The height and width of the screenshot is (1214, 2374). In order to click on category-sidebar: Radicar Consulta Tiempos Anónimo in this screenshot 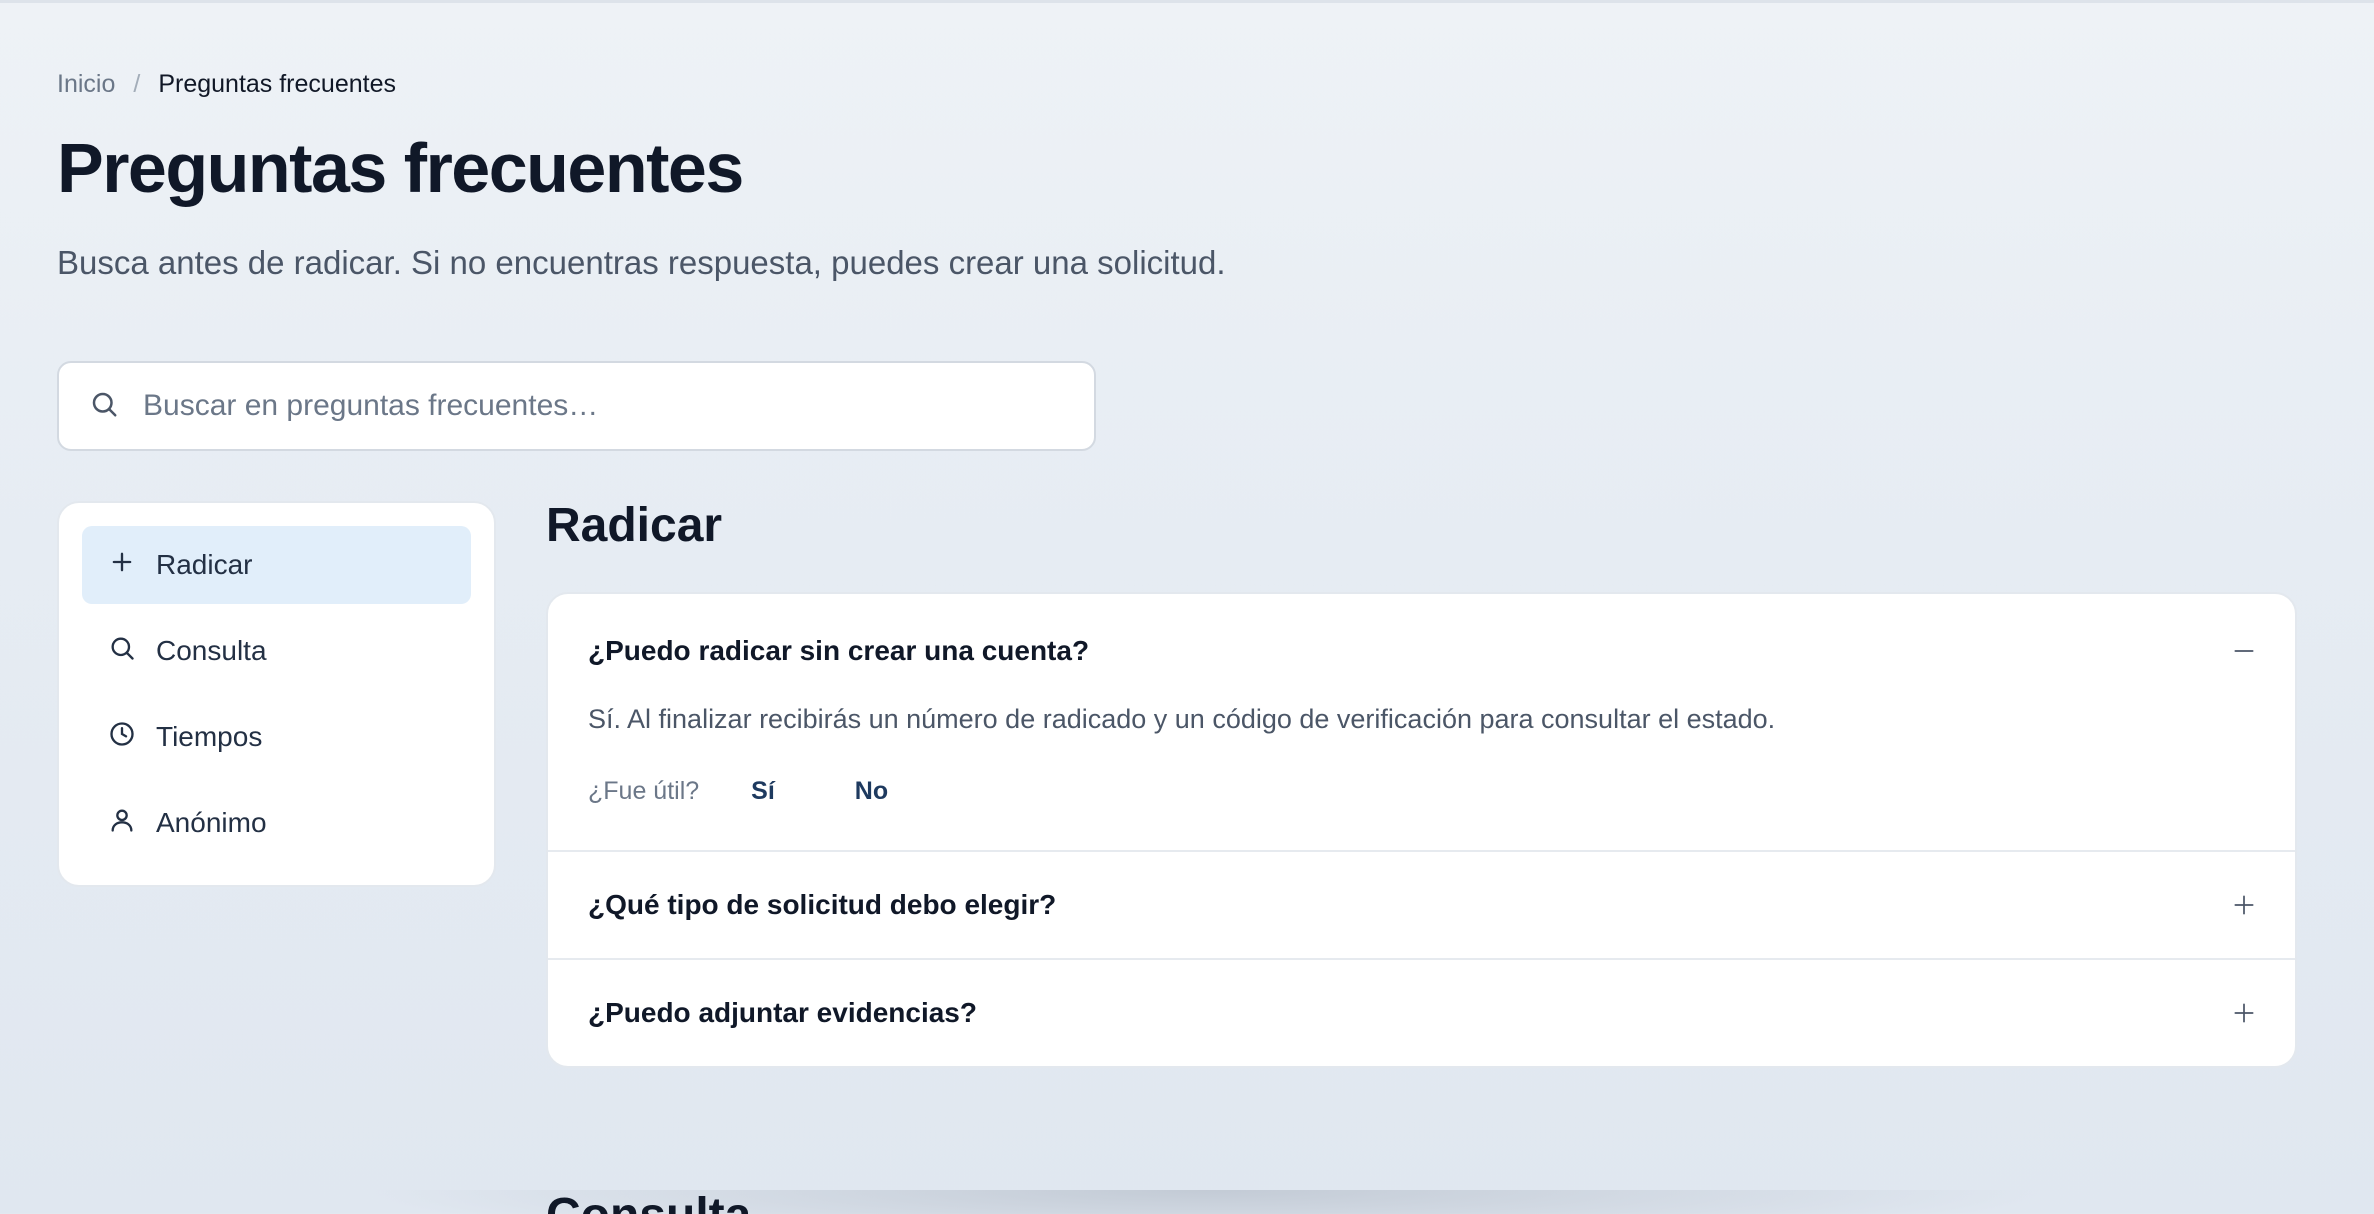, I will do `click(276, 694)`.